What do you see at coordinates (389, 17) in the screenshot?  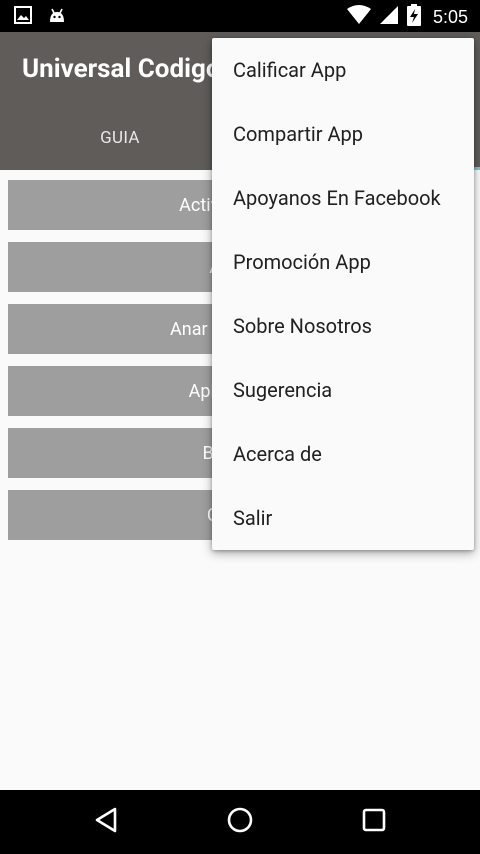 I see `signal-icon` at bounding box center [389, 17].